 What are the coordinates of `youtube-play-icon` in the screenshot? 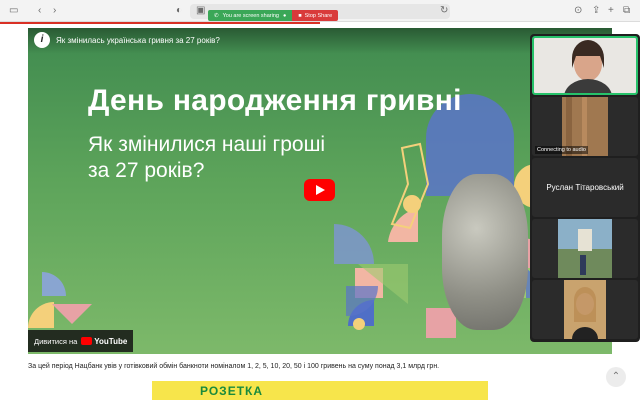 It's located at (87, 341).